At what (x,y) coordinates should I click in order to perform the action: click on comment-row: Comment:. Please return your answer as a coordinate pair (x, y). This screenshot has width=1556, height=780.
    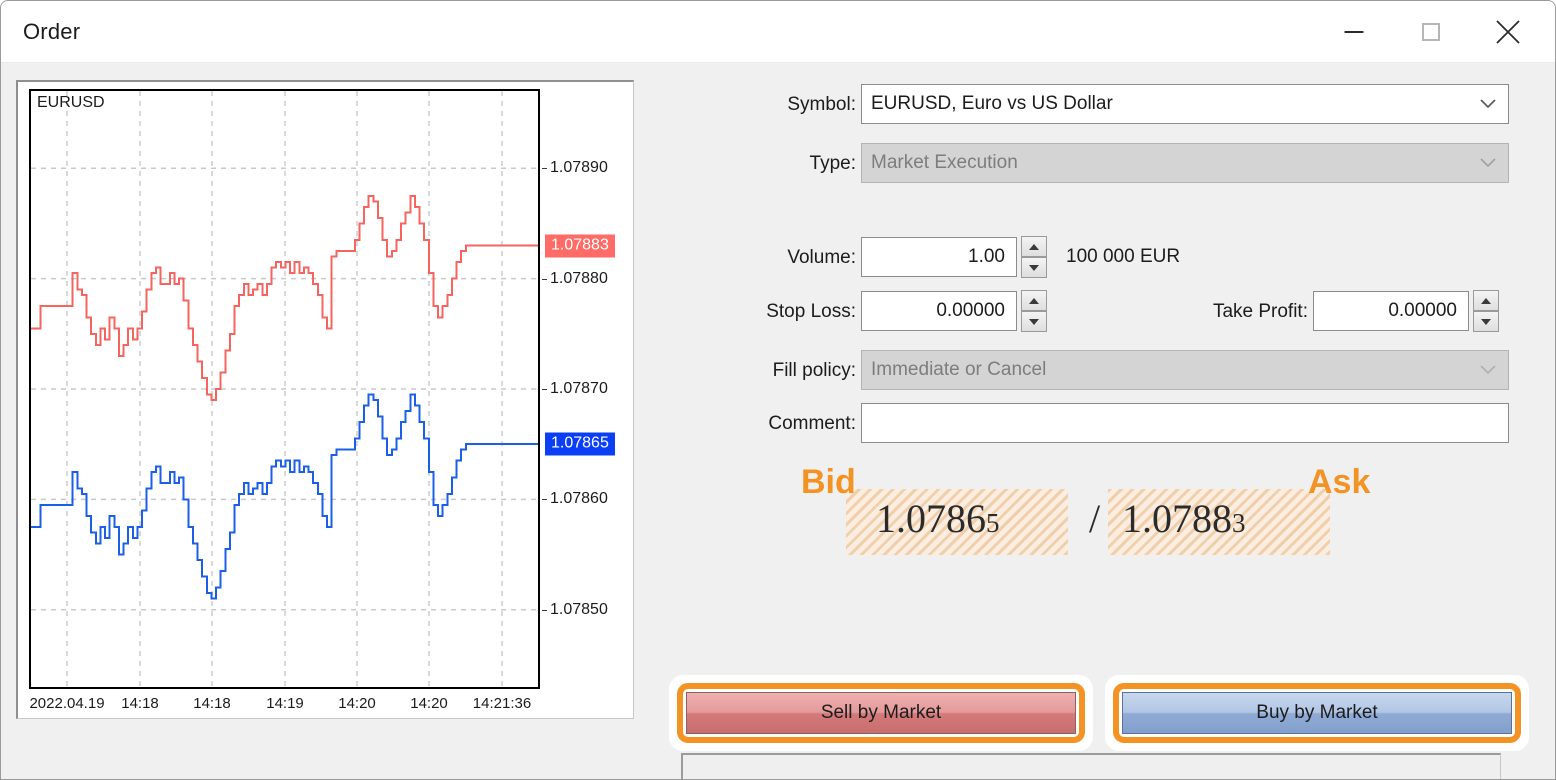
    Looking at the image, I should click on (1099, 423).